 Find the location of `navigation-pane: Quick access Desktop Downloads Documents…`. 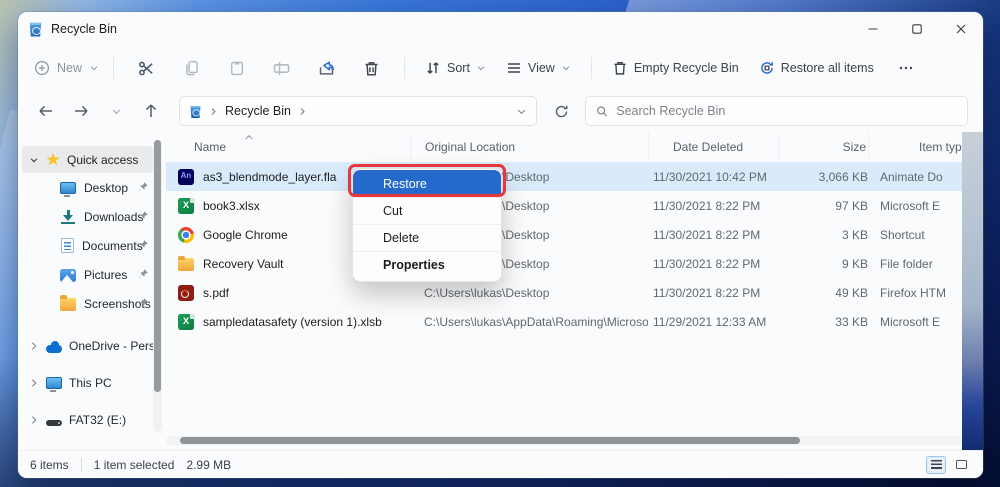

navigation-pane: Quick access Desktop Downloads Documents… is located at coordinates (87, 294).